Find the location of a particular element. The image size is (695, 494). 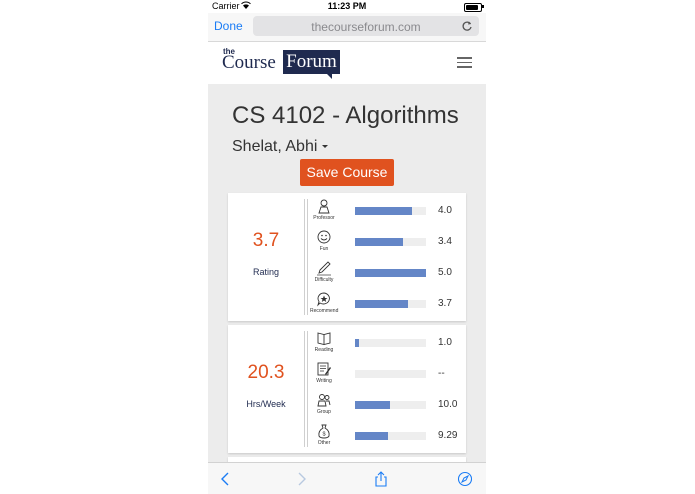

battery-tip is located at coordinates (483, 6).